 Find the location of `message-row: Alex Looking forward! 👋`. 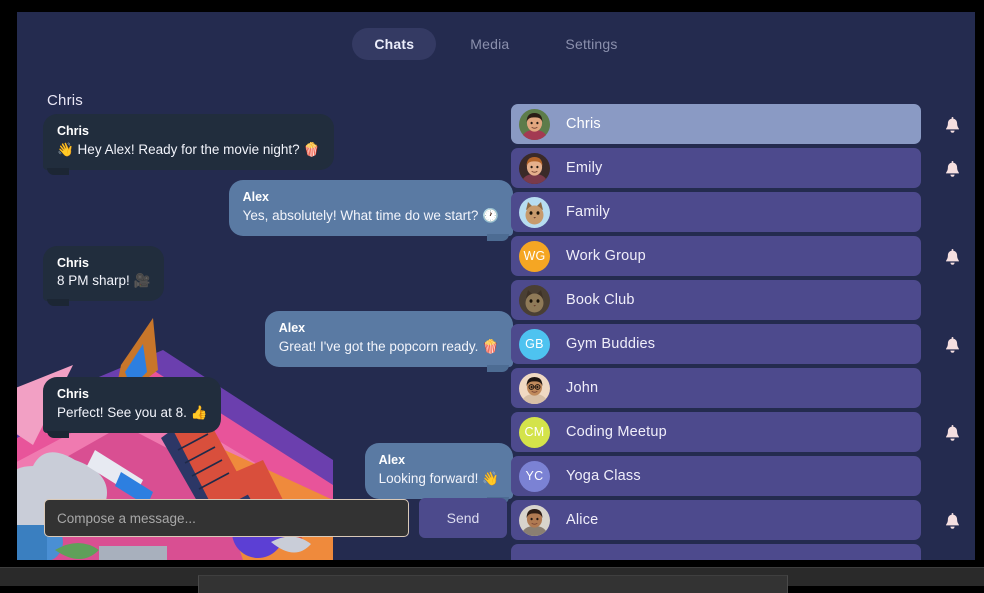

message-row: Alex Looking forward! 👋 is located at coordinates (278, 473).